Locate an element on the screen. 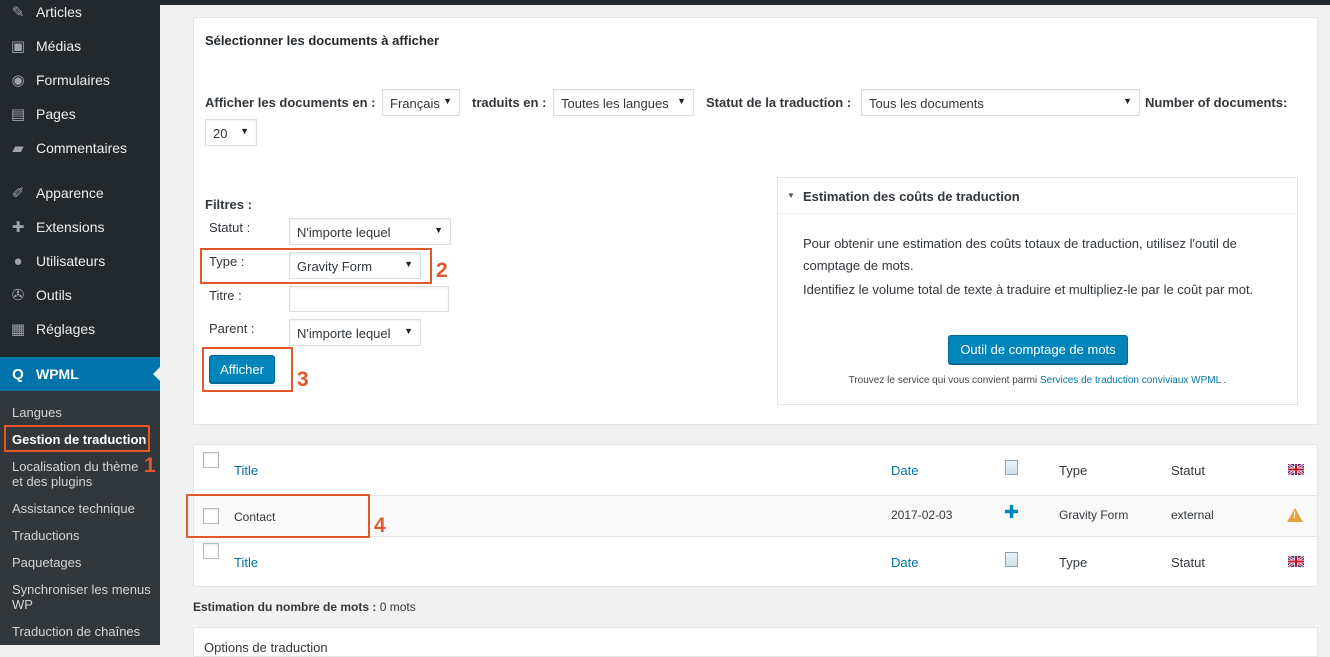 The width and height of the screenshot is (1330, 657). current-arrow is located at coordinates (156, 374).